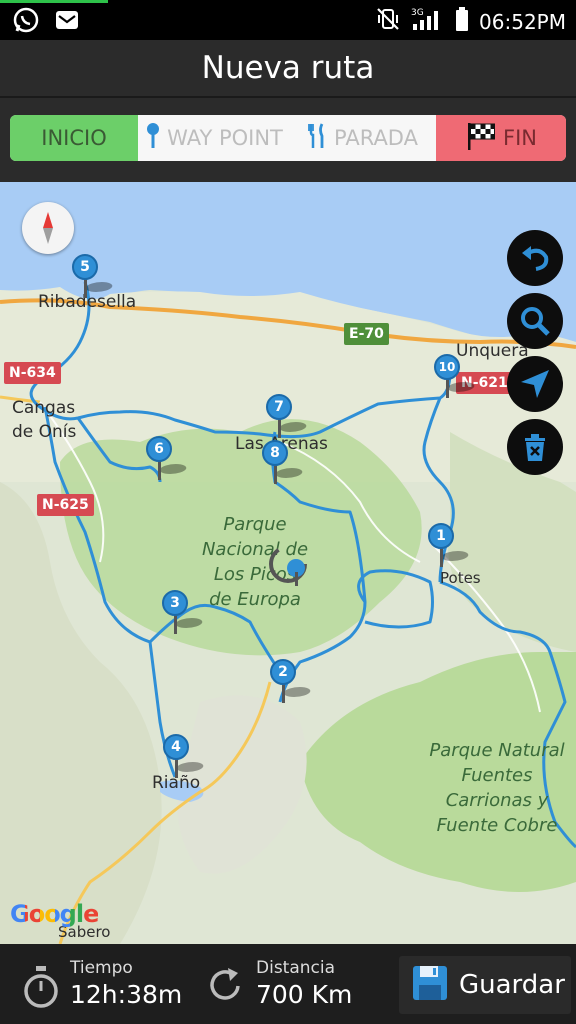 This screenshot has width=576, height=1024. What do you see at coordinates (255, 524) in the screenshot?
I see `park-picos-line1: Parque` at bounding box center [255, 524].